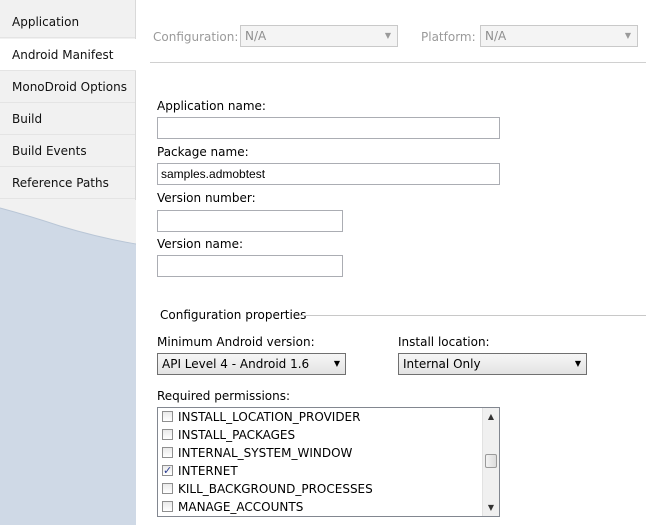 This screenshot has width=646, height=525. Describe the element at coordinates (200, 244) in the screenshot. I see `version-name-label: Version name:` at that location.